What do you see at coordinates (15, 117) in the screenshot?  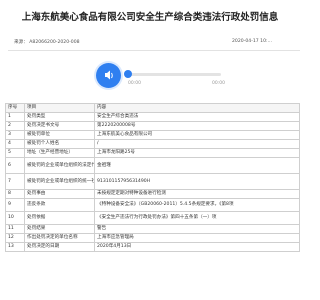 I see `row-index: 1` at bounding box center [15, 117].